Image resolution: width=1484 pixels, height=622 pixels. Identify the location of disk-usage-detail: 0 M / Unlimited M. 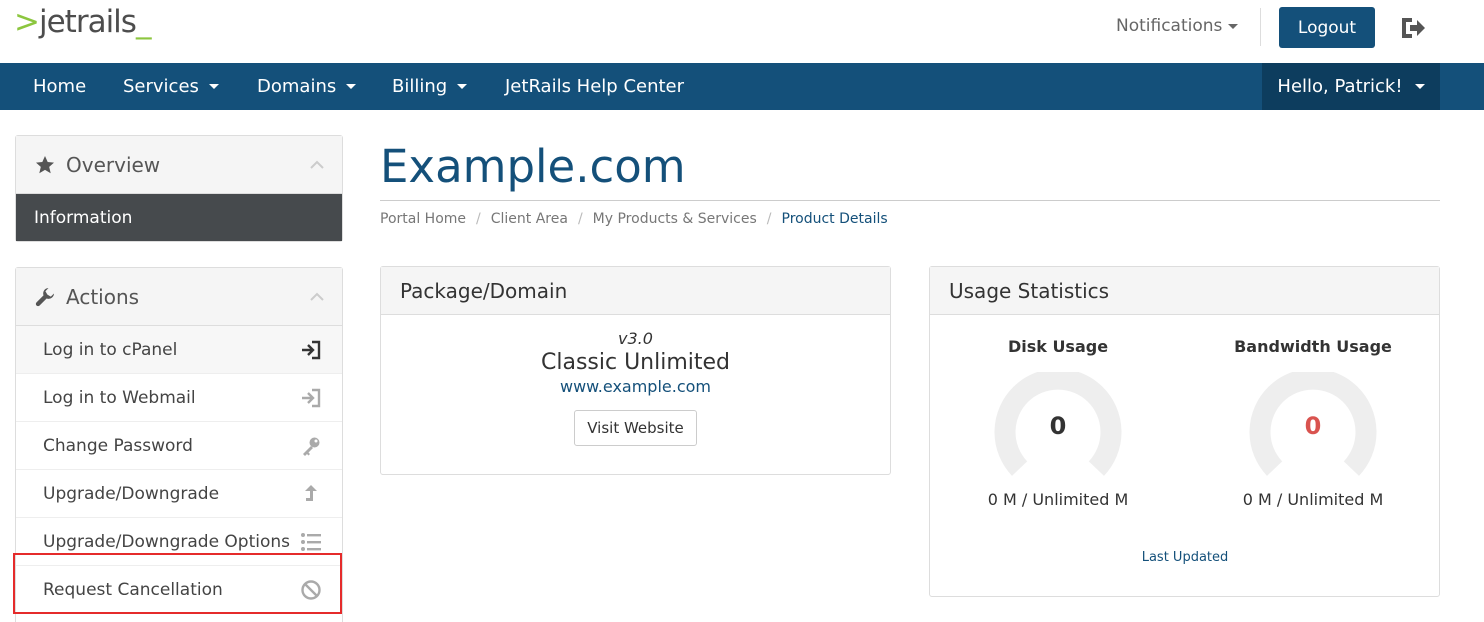
(1058, 499).